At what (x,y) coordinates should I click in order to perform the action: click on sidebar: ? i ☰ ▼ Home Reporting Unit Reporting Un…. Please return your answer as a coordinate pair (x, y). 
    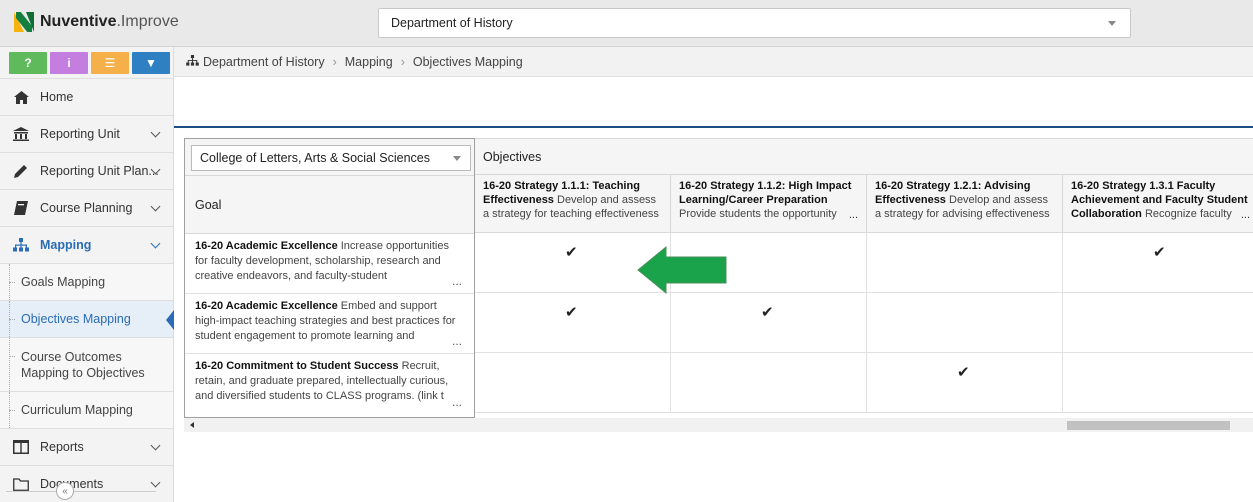
    Looking at the image, I should click on (87, 274).